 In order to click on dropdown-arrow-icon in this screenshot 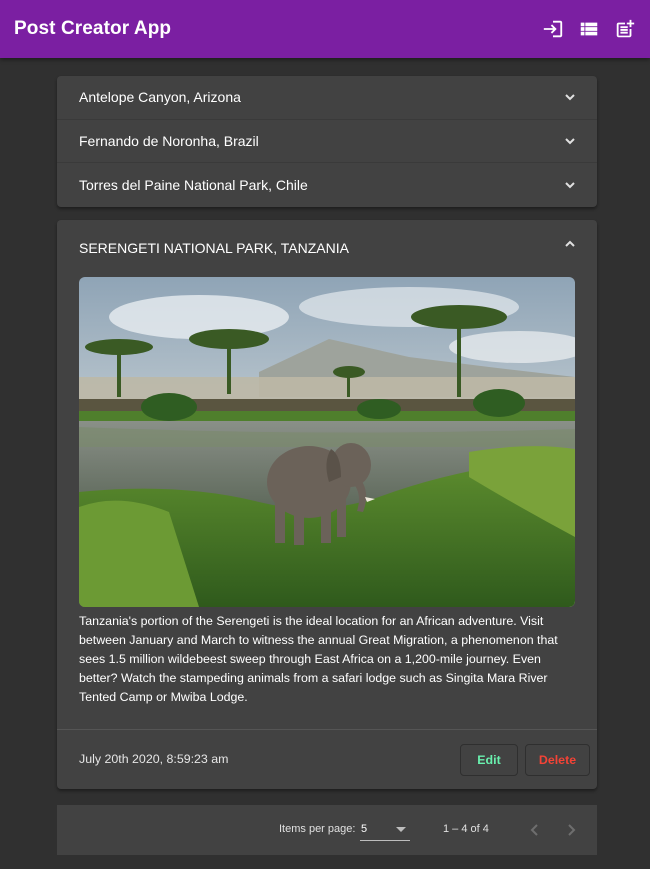, I will do `click(401, 829)`.